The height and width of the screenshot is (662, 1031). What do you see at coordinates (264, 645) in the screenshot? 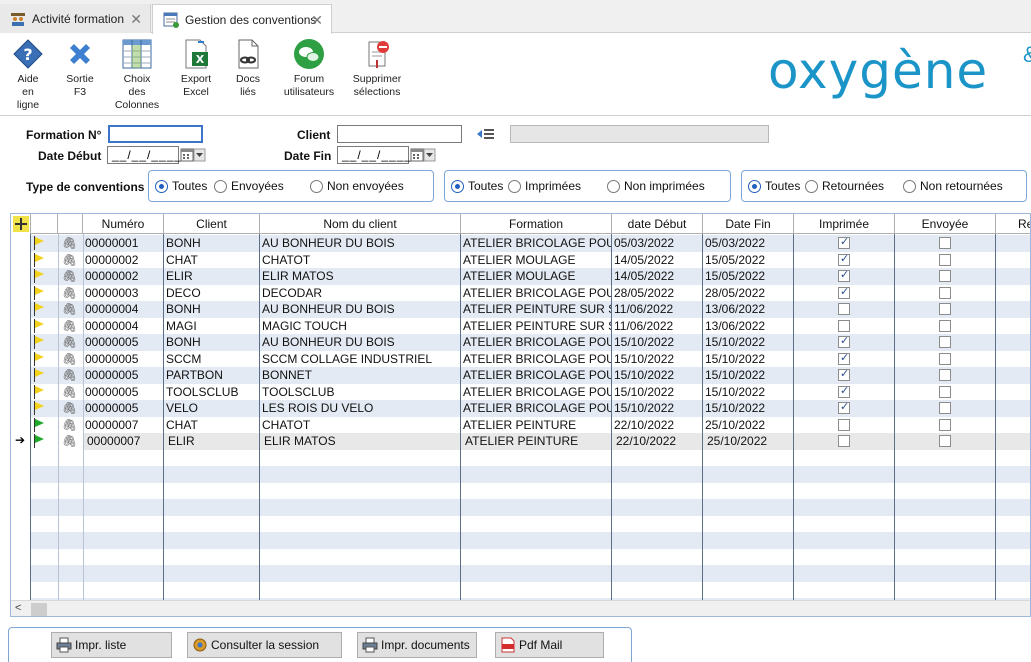
I see `consult-session-button: Consulter la session` at bounding box center [264, 645].